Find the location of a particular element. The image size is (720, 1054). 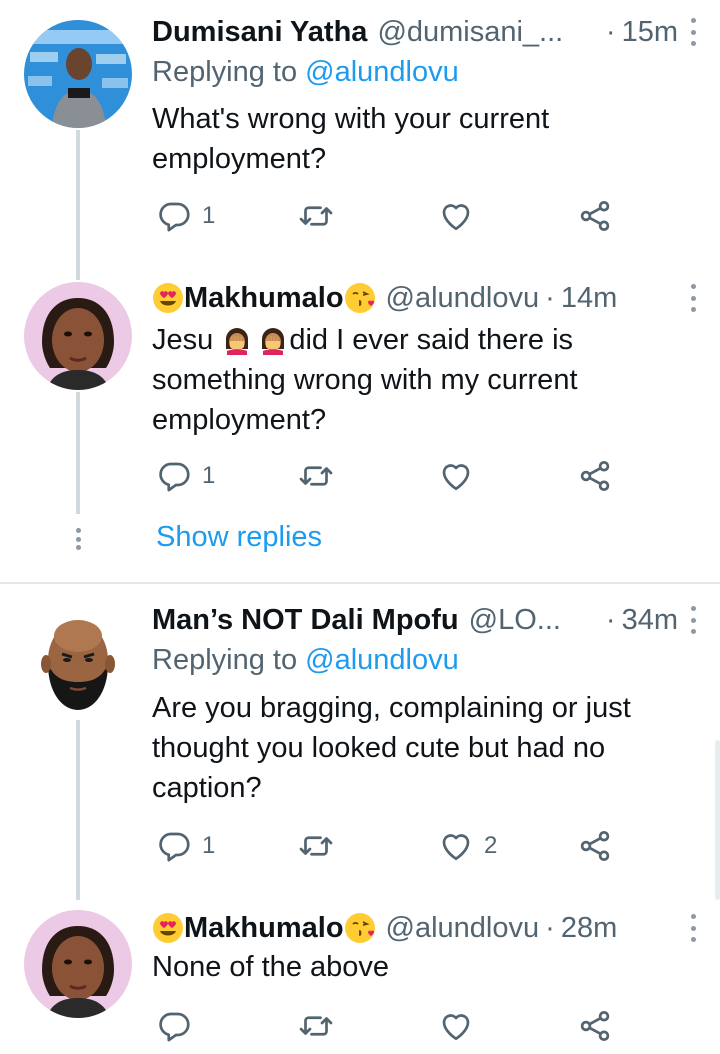

timestamp: 28m is located at coordinates (589, 928).